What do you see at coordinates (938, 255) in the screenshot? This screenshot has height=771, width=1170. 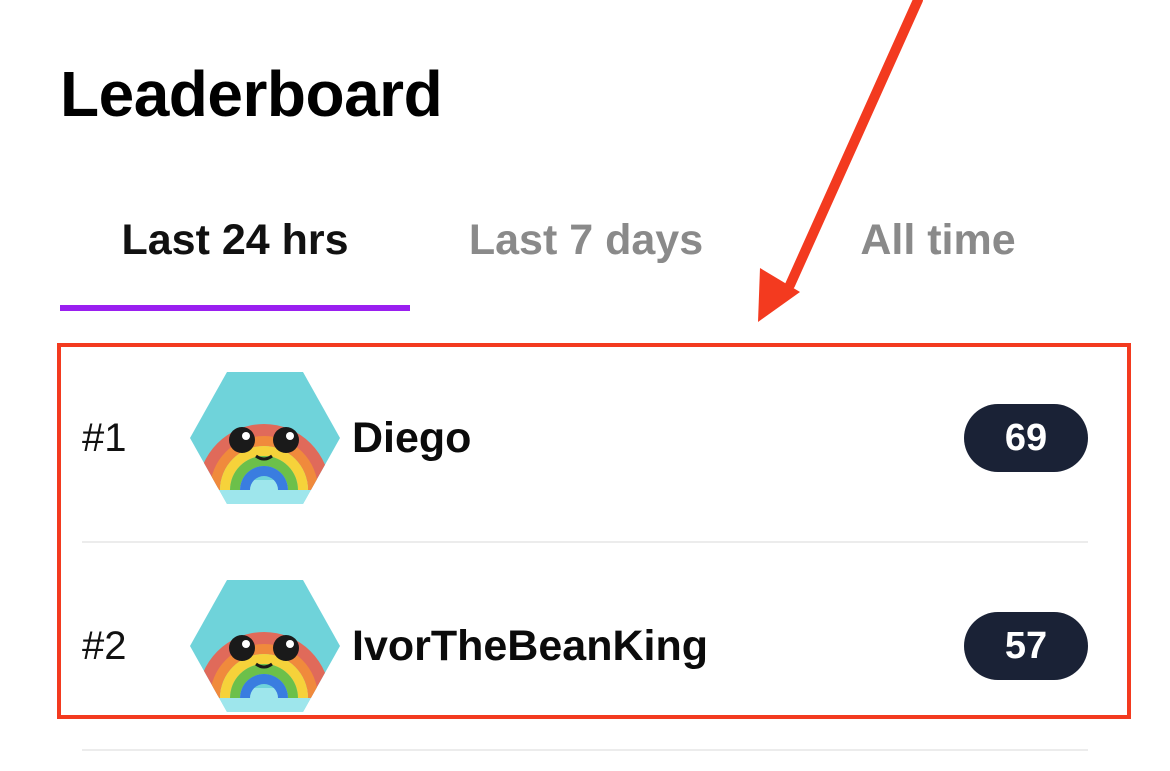 I see `tab-all-time: All time` at bounding box center [938, 255].